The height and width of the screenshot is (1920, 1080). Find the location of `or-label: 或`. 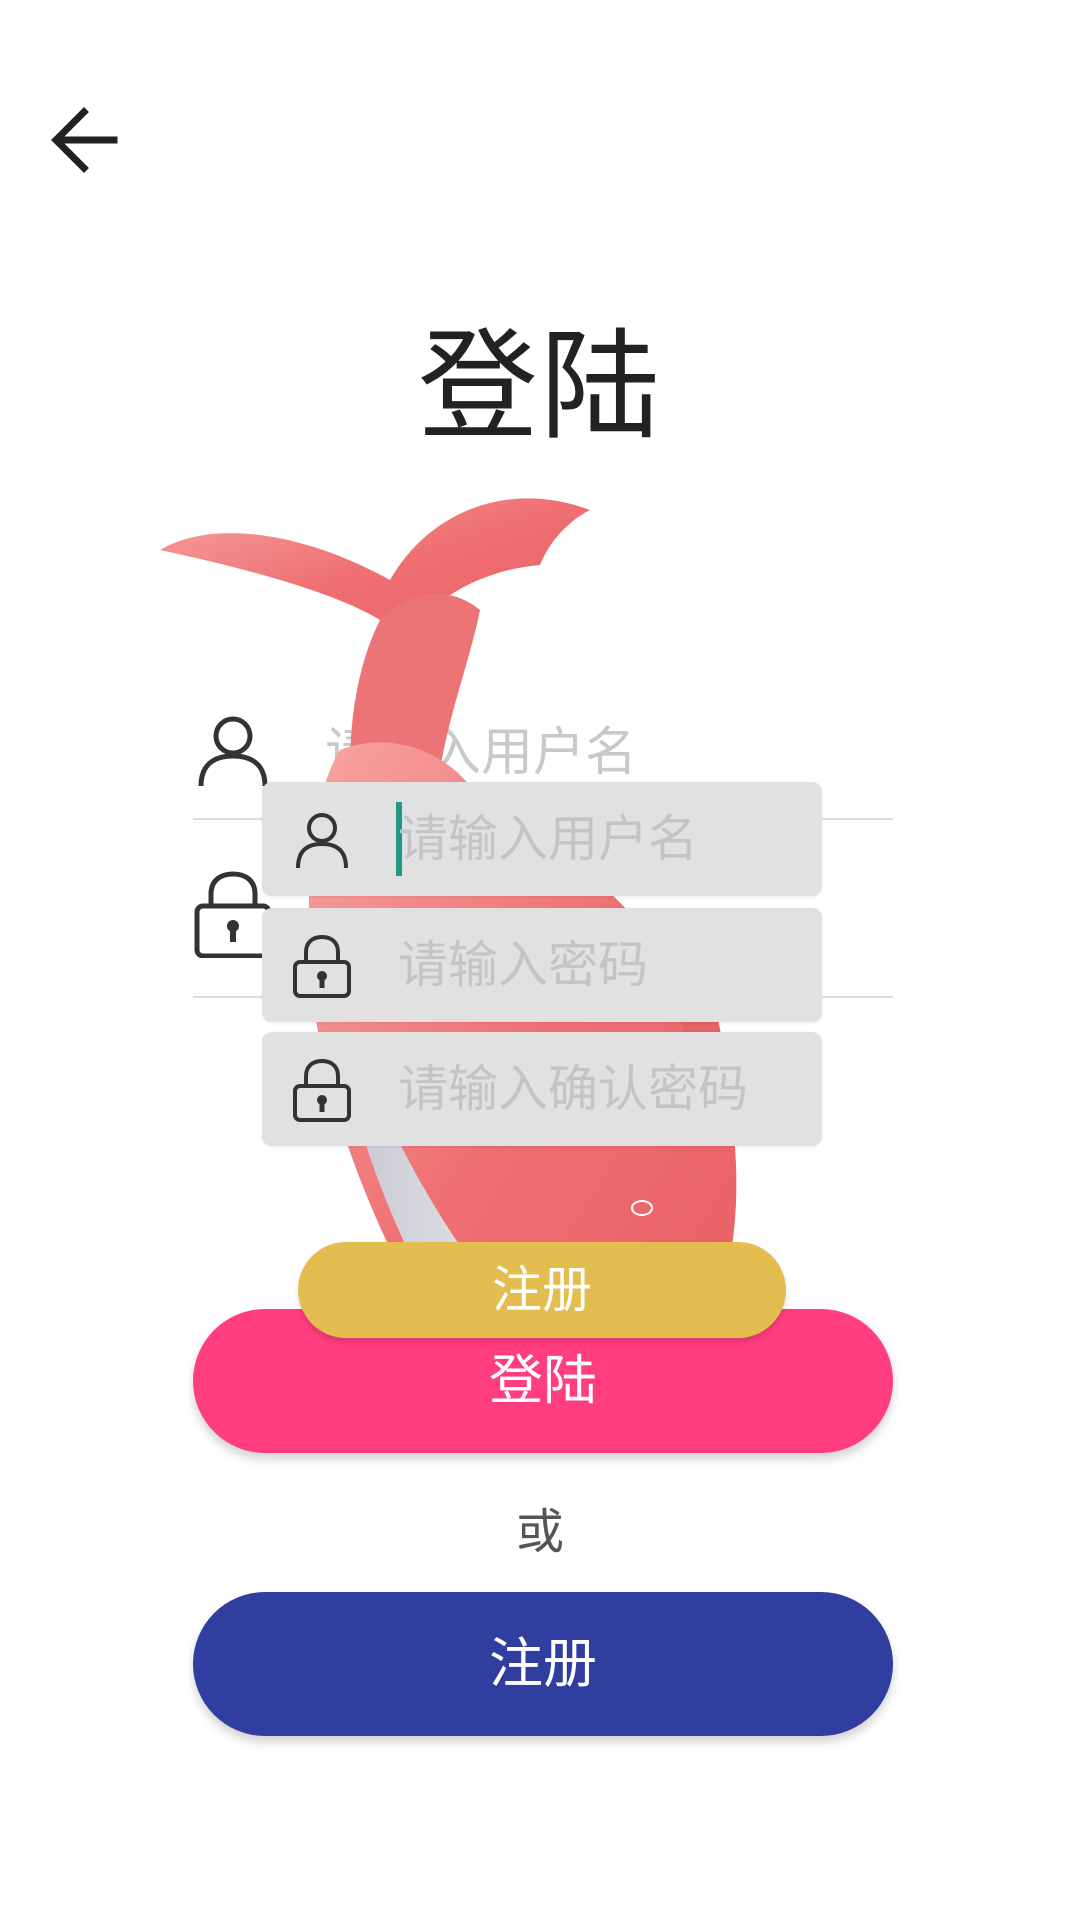

or-label: 或 is located at coordinates (539, 1532).